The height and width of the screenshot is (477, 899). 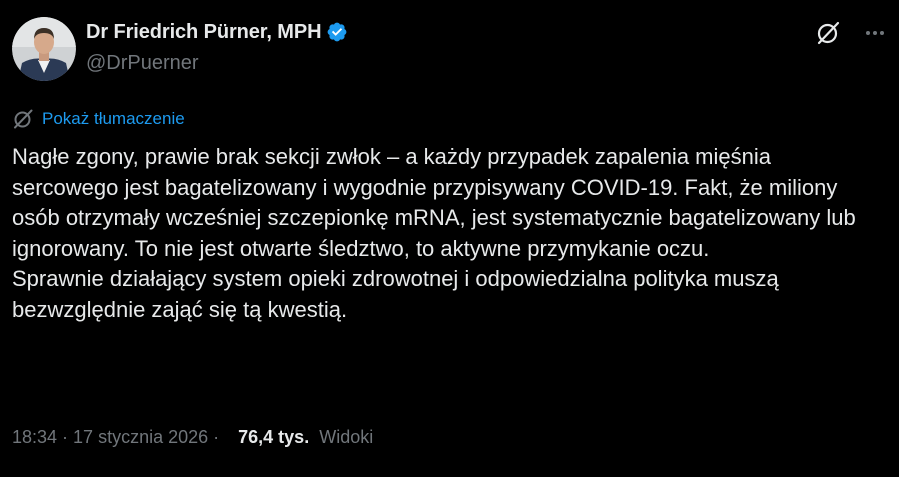 I want to click on show-translation-button: Pokaż tłumaczenie, so click(x=98, y=119).